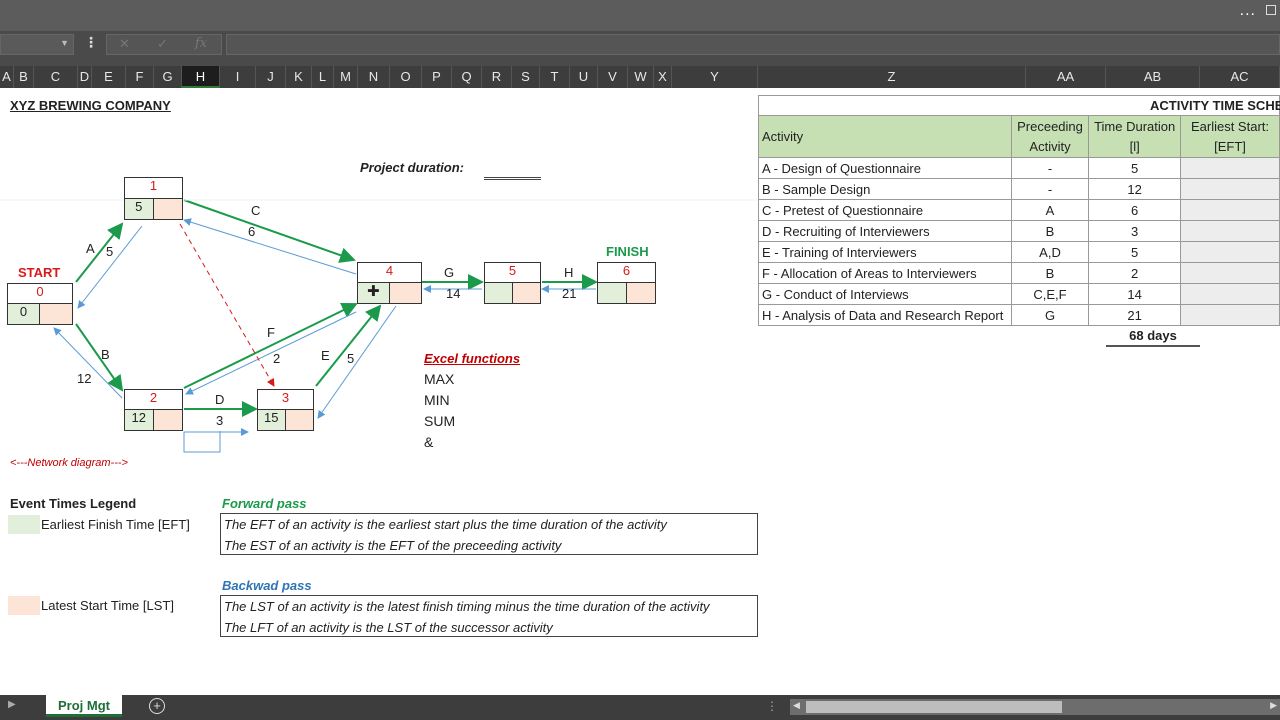 Image resolution: width=1280 pixels, height=720 pixels. I want to click on node-eft: 15, so click(272, 420).